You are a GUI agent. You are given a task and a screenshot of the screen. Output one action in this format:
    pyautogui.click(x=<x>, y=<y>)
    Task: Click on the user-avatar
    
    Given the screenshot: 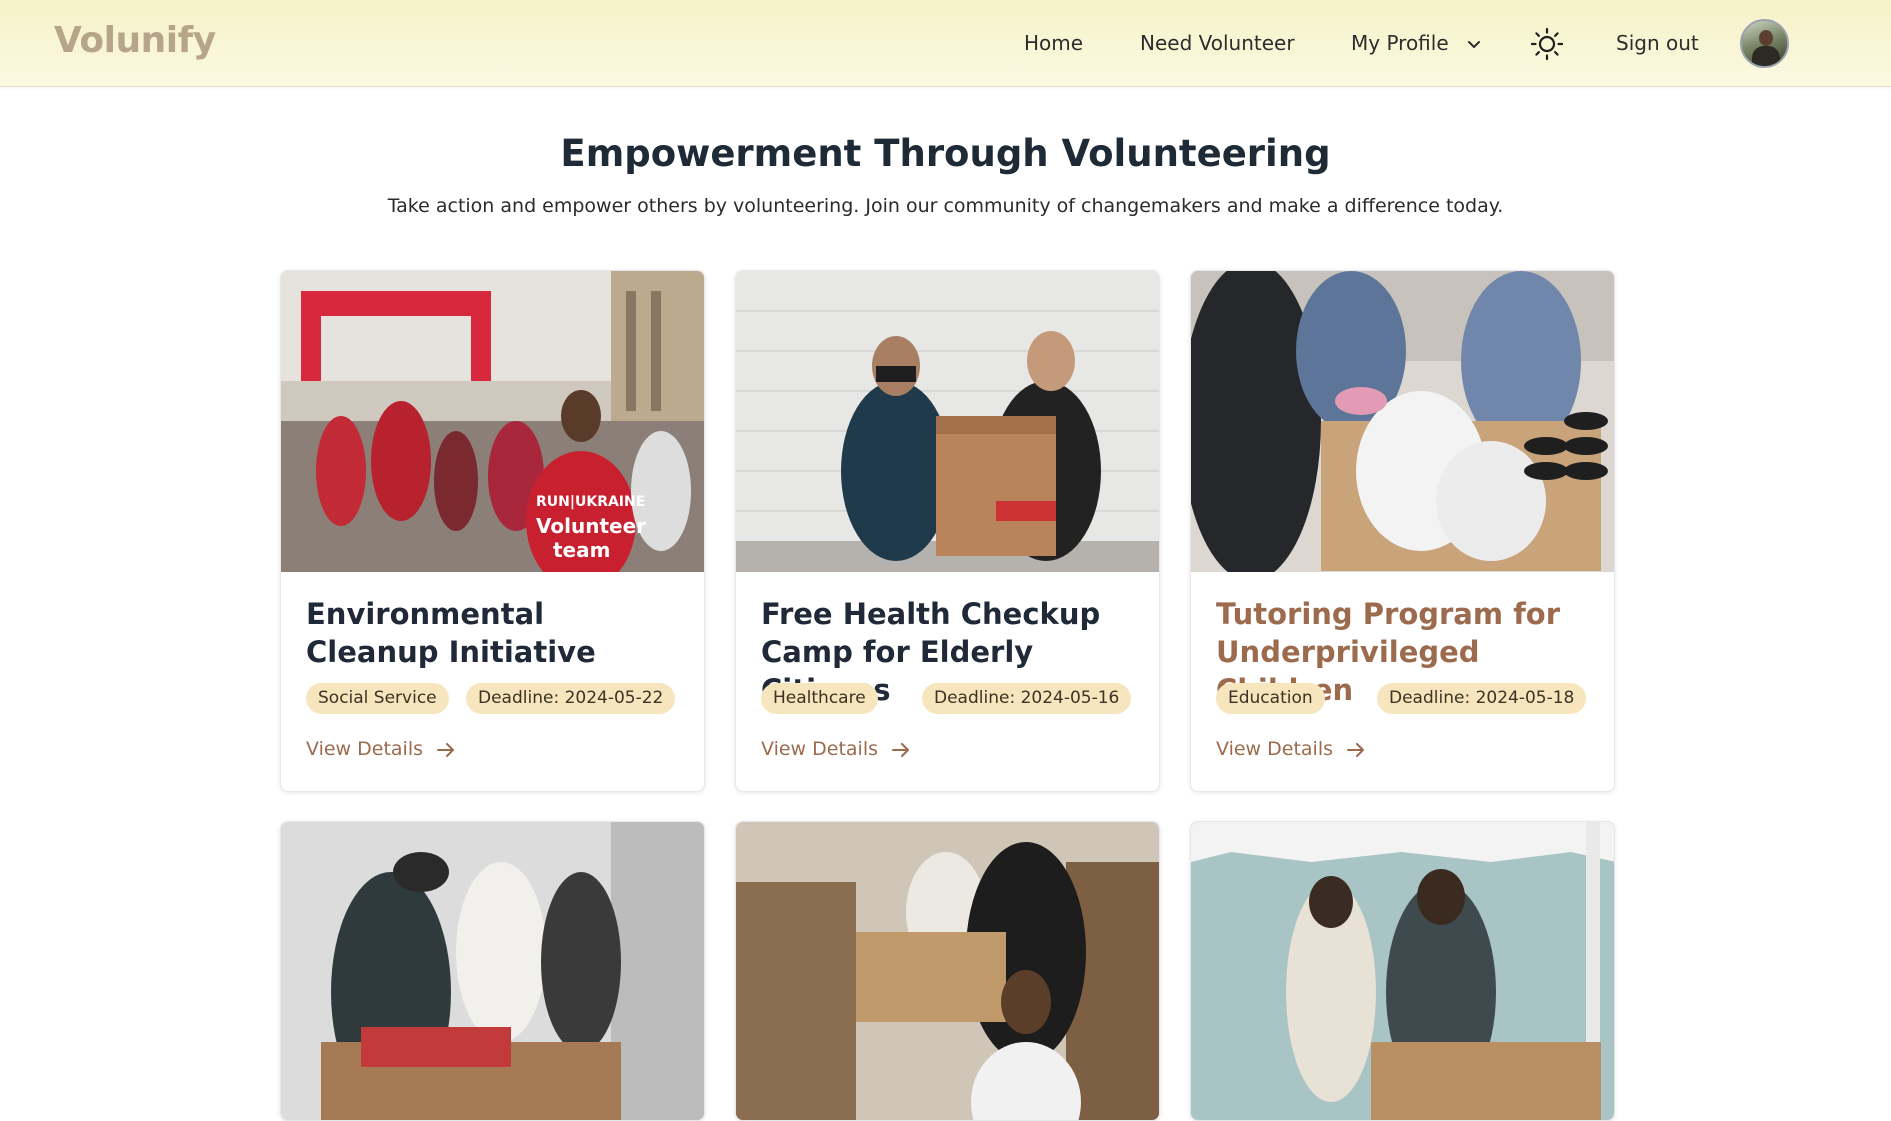 What is the action you would take?
    pyautogui.click(x=1764, y=43)
    